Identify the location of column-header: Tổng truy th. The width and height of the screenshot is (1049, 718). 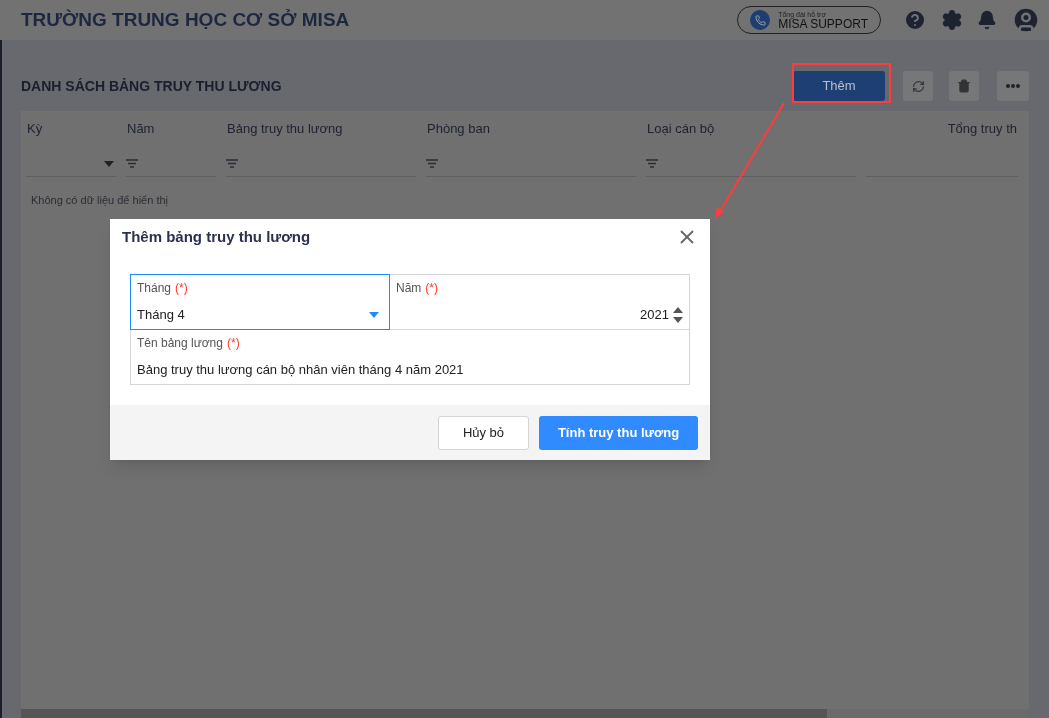
(982, 135).